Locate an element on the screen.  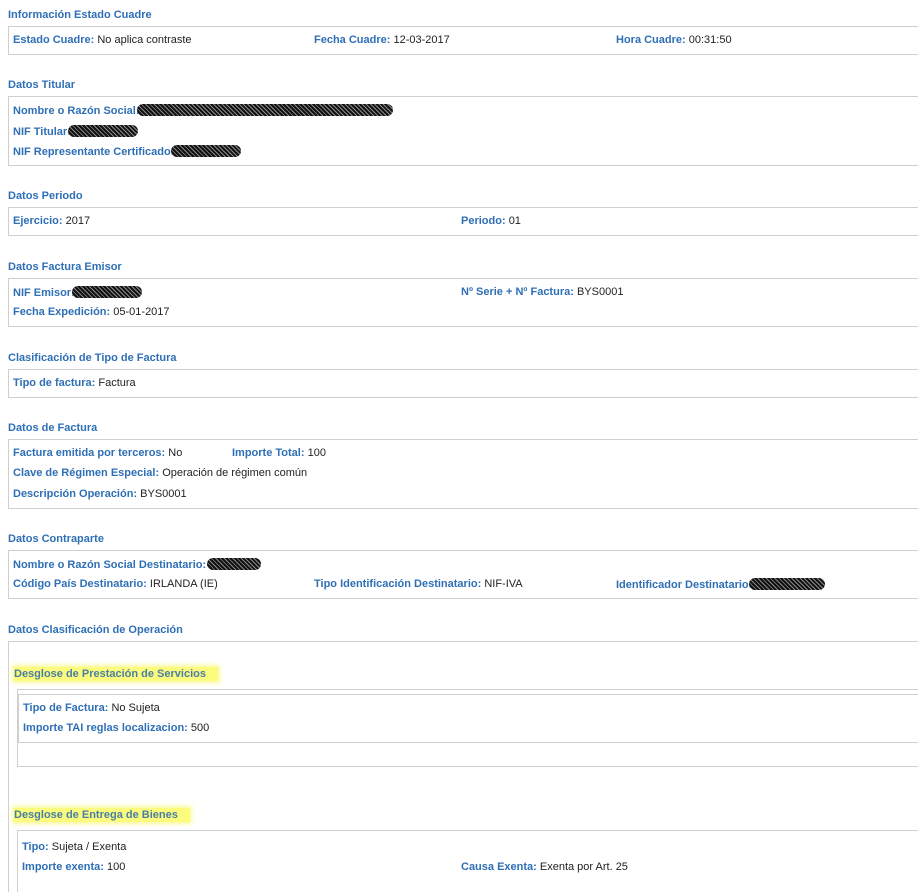
field-label: Importe Total: is located at coordinates (268, 453).